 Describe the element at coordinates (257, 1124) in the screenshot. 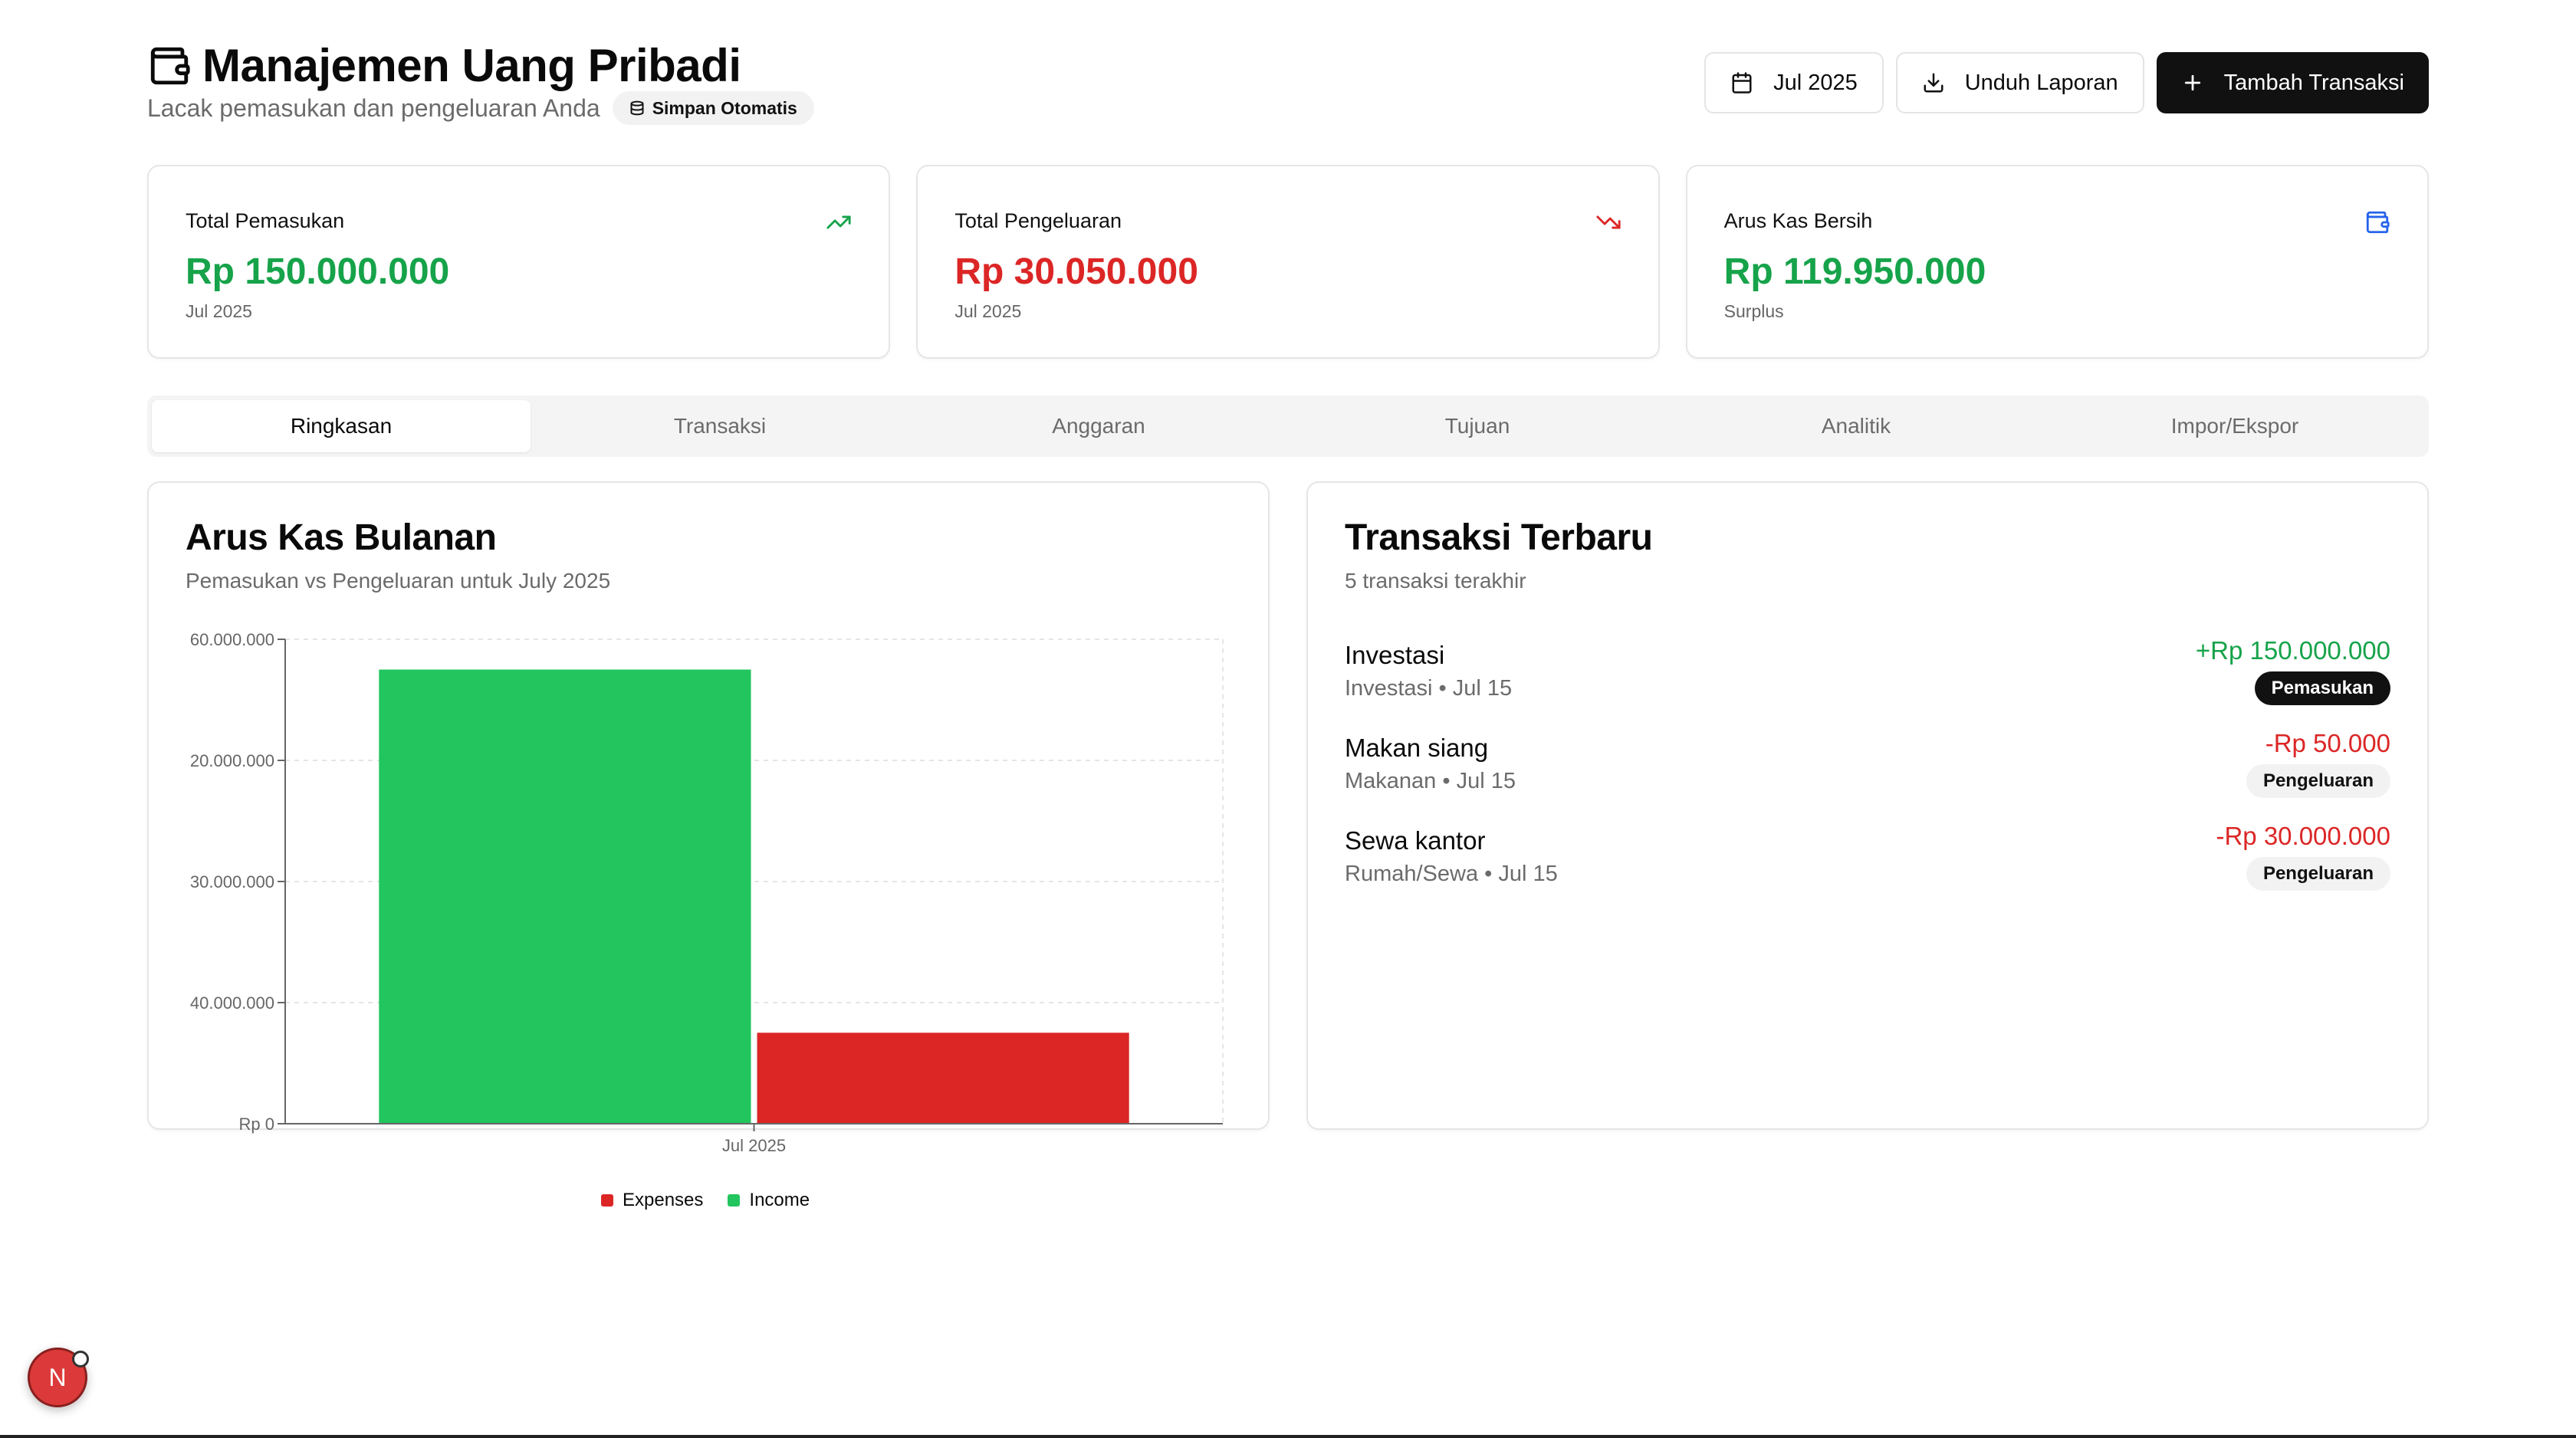

I see `chart-y-tick-label: Rp 0` at that location.